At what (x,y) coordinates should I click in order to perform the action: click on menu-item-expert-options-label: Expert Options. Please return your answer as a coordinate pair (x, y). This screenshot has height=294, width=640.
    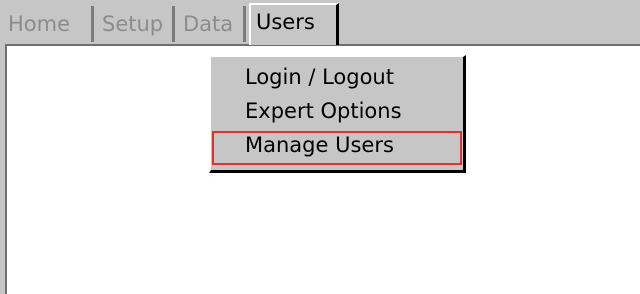
    Looking at the image, I should click on (323, 111).